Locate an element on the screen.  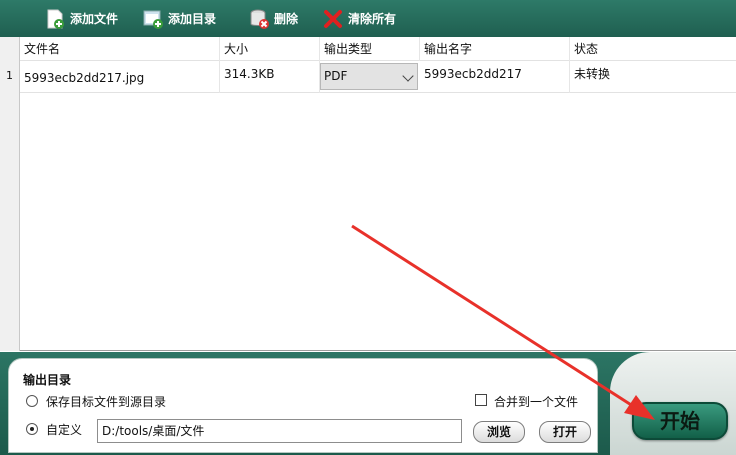
header-size: 大小 is located at coordinates (270, 49).